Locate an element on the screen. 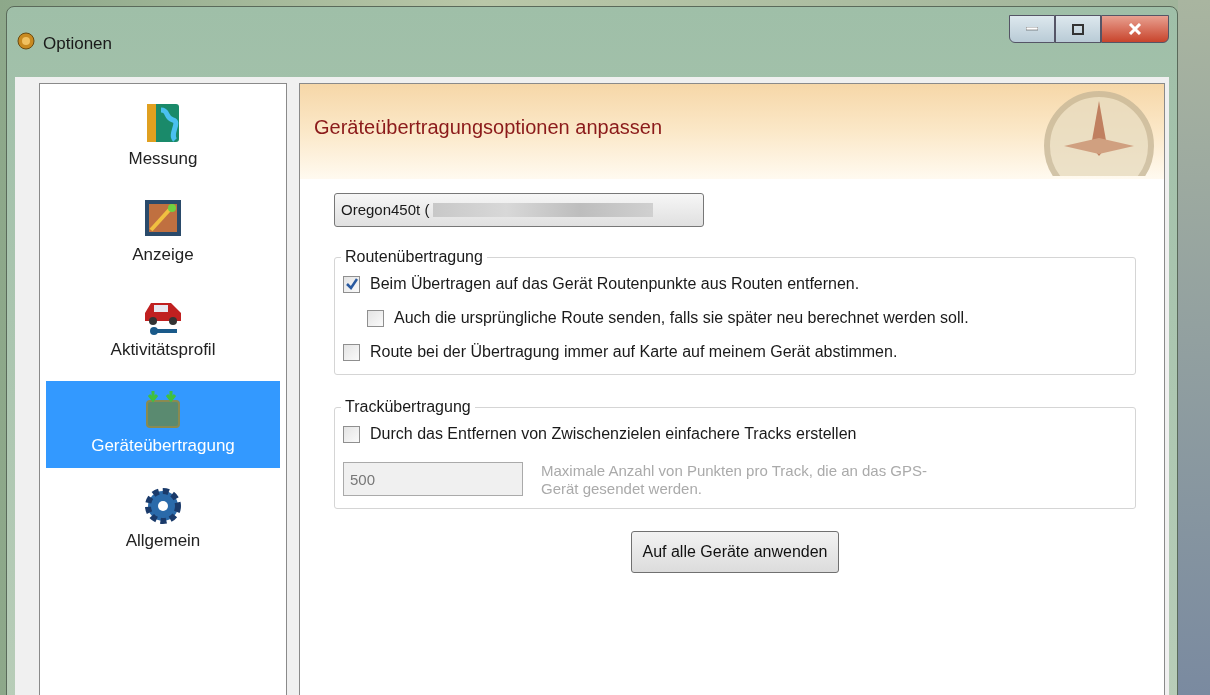 The image size is (1210, 695). checkbox-label: Route bei der Übertragung immer auf Karte auf meinem Gerät abstimmen. is located at coordinates (634, 352).